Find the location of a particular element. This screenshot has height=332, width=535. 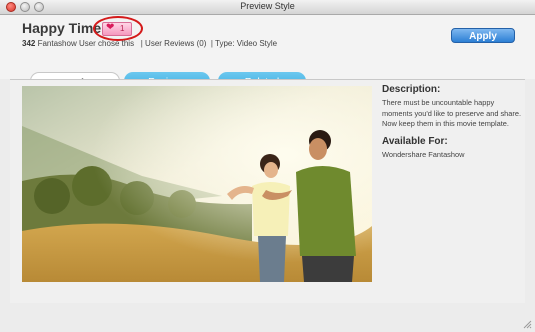

users-text: Fantashow User chose this is located at coordinates (85, 43).